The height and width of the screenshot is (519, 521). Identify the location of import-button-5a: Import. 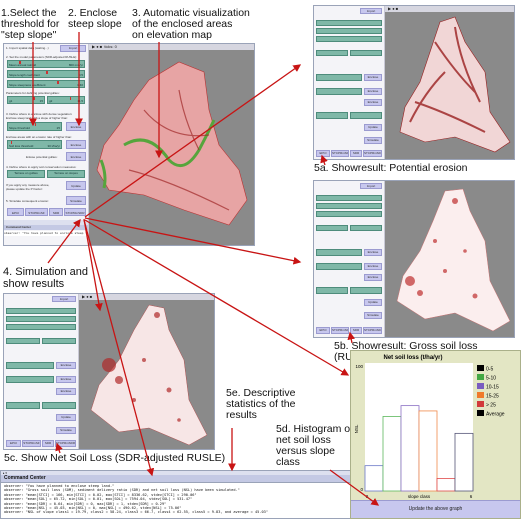
(371, 11).